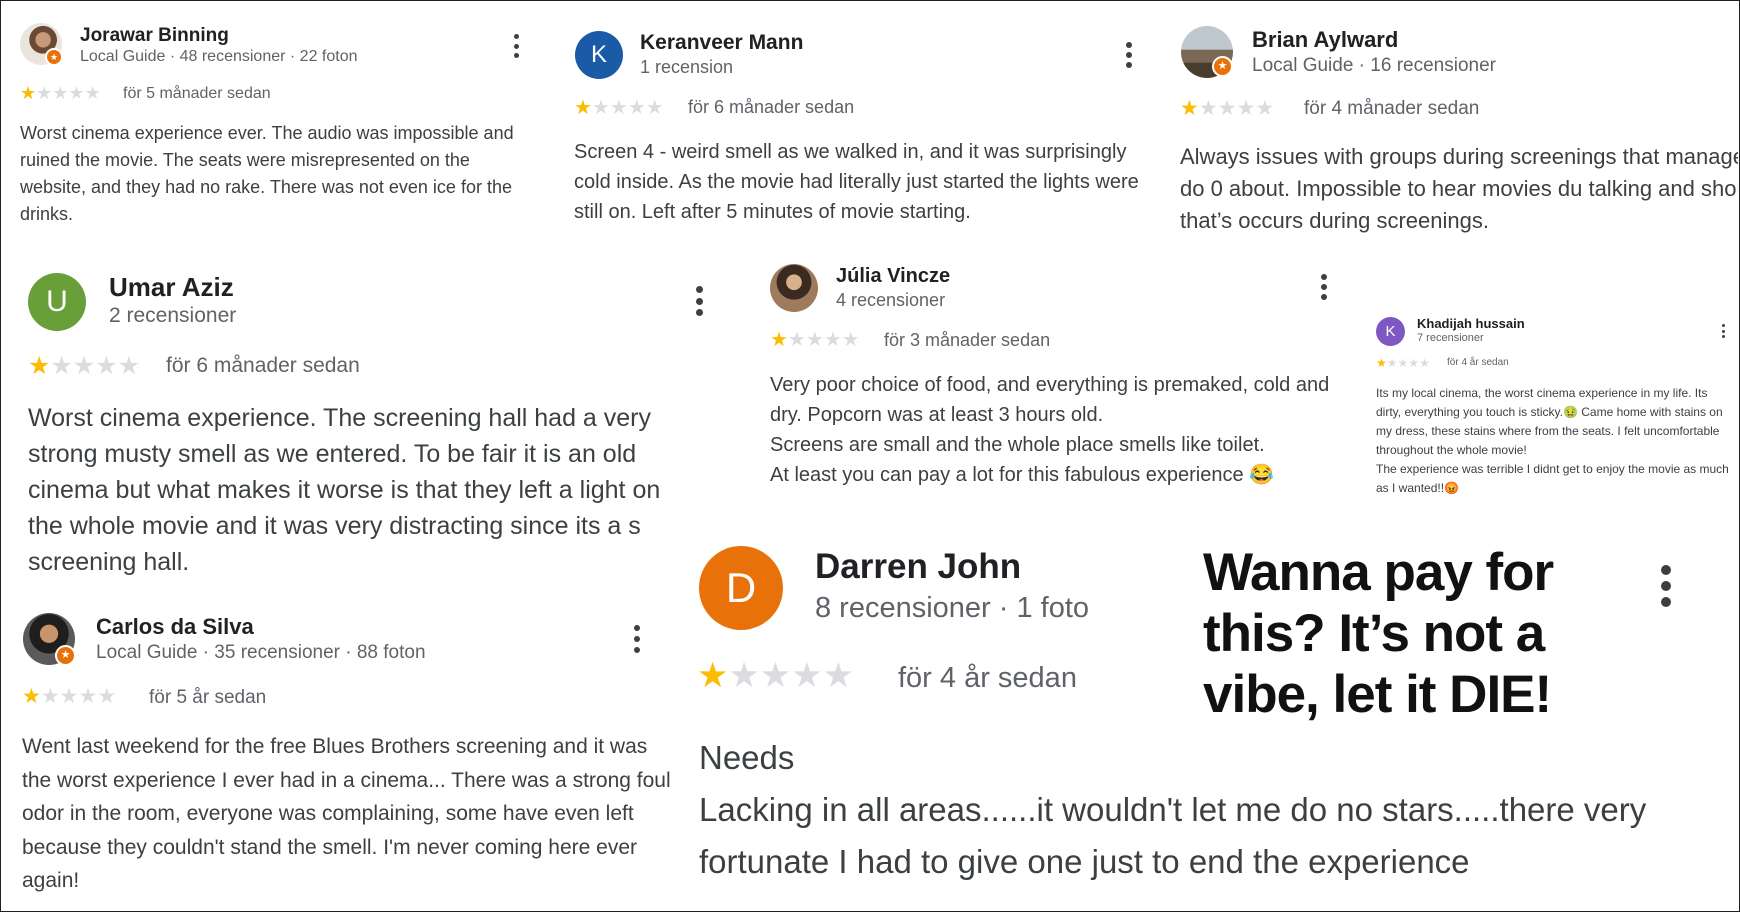 This screenshot has width=1740, height=912. I want to click on reviewer-photo, so click(794, 288).